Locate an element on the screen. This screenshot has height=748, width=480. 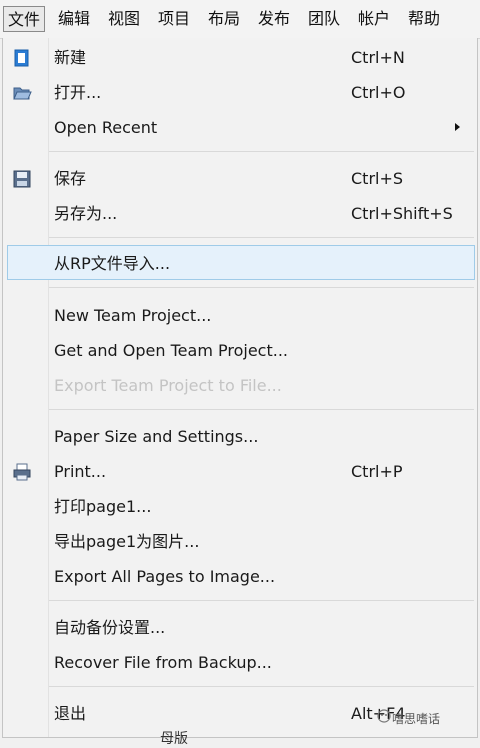
menu-item-shortcut: Ctrl+P is located at coordinates (377, 471).